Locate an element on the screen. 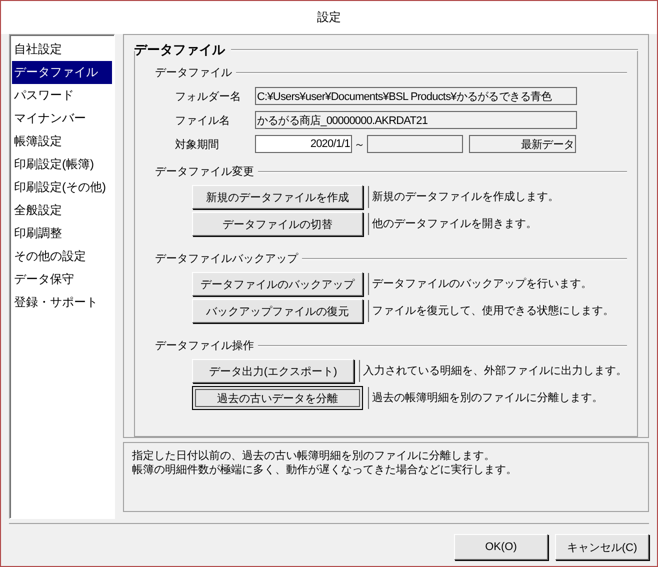 This screenshot has height=567, width=658. section-title: データファイル変更 is located at coordinates (205, 171).